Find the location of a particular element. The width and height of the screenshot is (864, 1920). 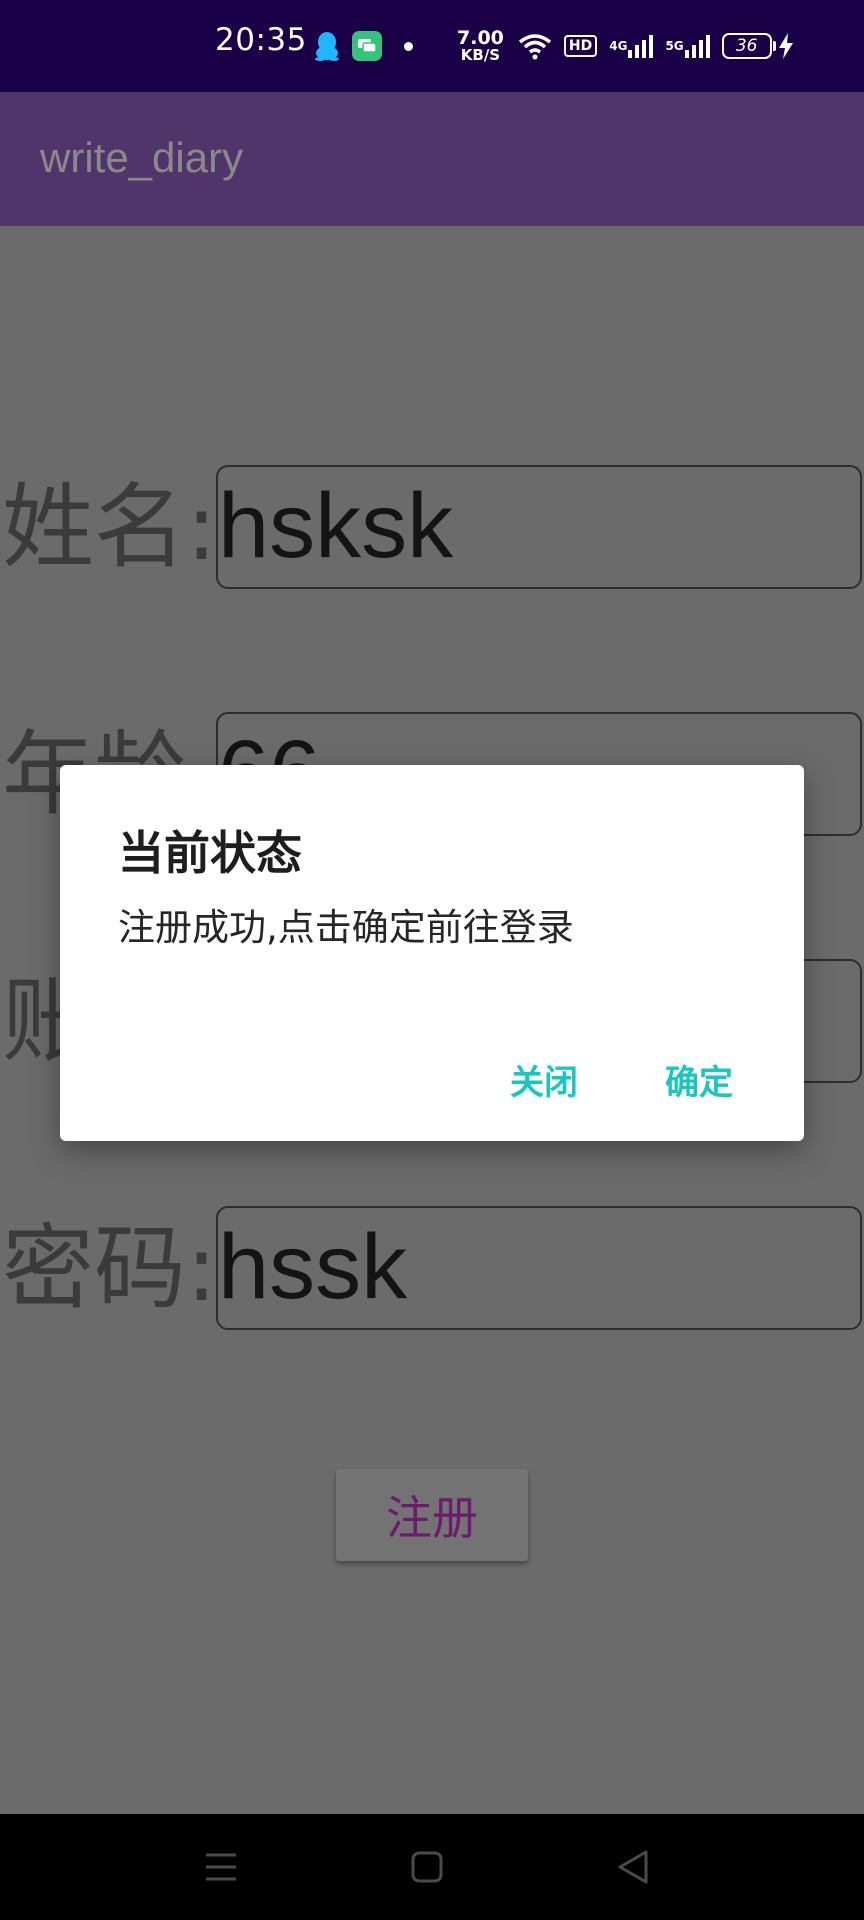

home-icon is located at coordinates (427, 1867).